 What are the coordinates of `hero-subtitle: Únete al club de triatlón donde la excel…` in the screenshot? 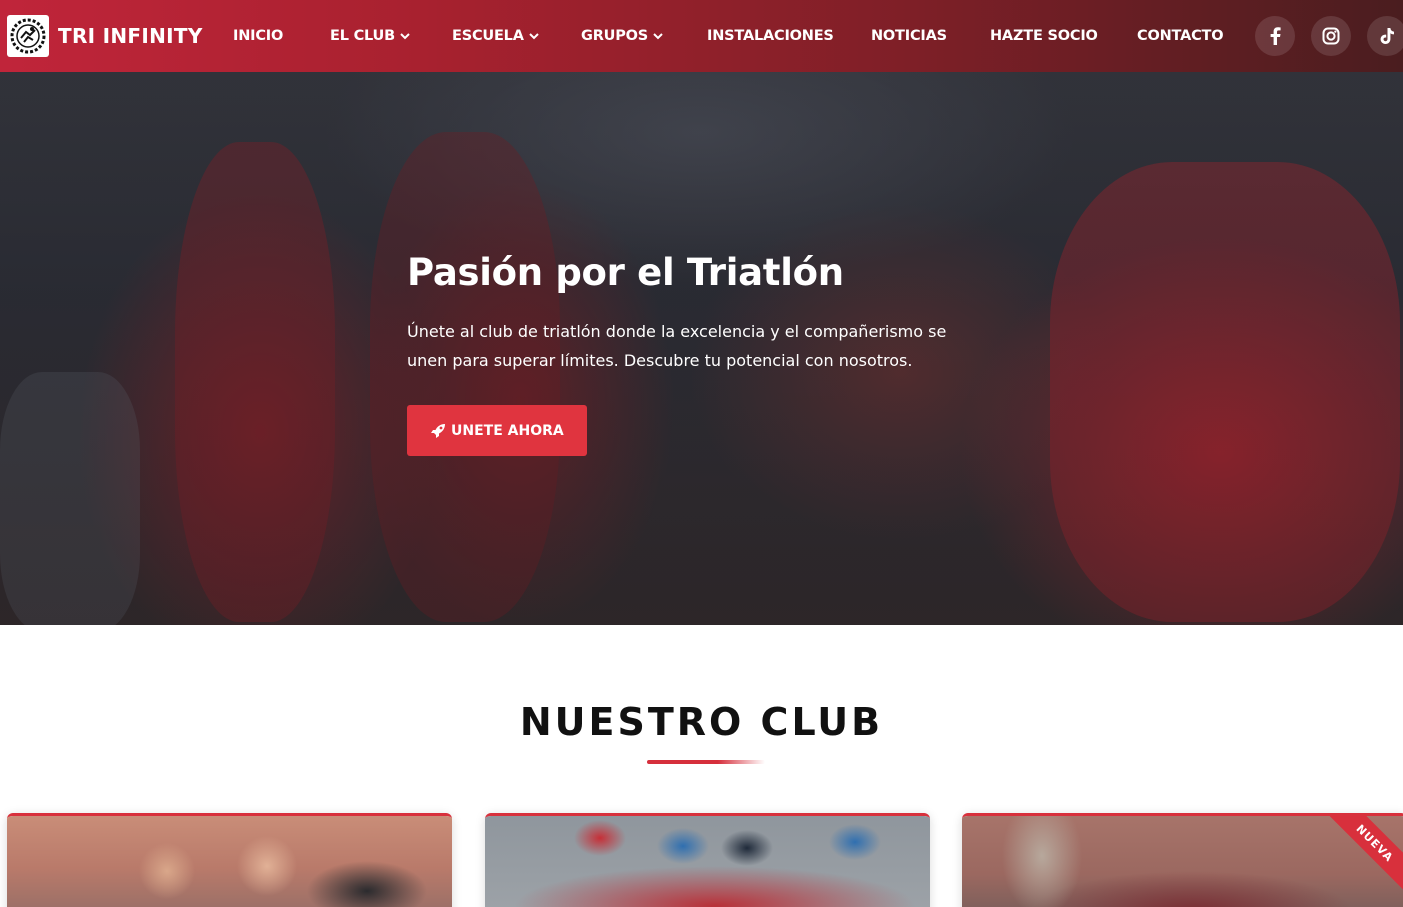 It's located at (677, 346).